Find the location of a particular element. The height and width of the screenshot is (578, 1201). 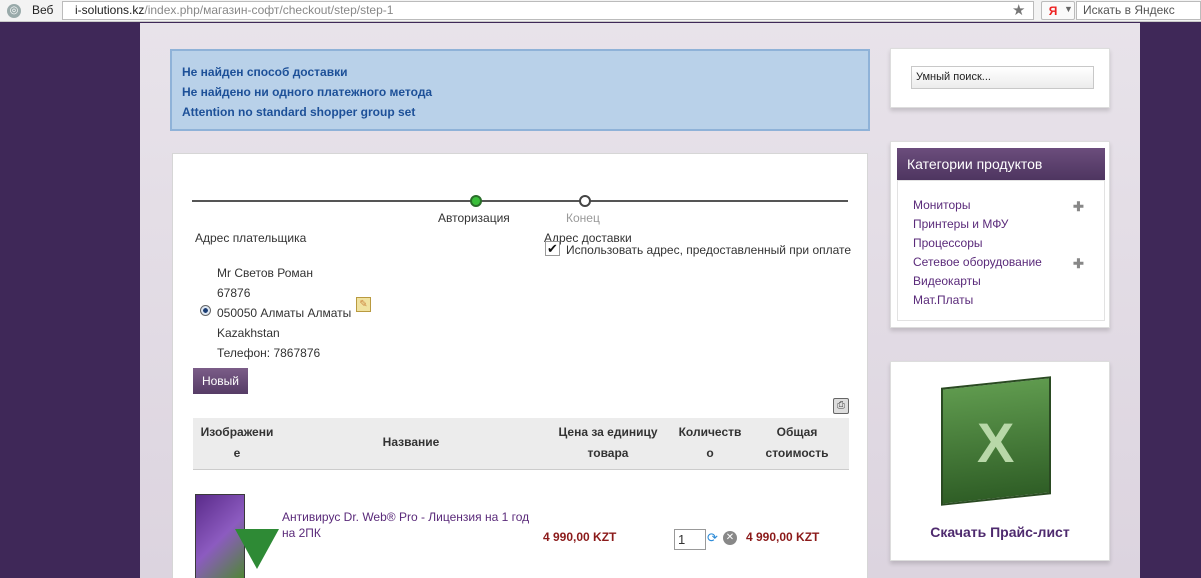

unit-price: 4 990,00 KZT is located at coordinates (580, 537).